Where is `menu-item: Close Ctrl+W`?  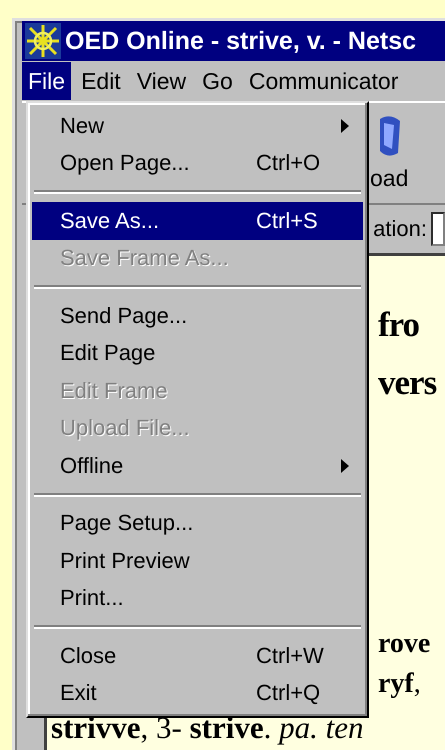 menu-item: Close Ctrl+W is located at coordinates (197, 655).